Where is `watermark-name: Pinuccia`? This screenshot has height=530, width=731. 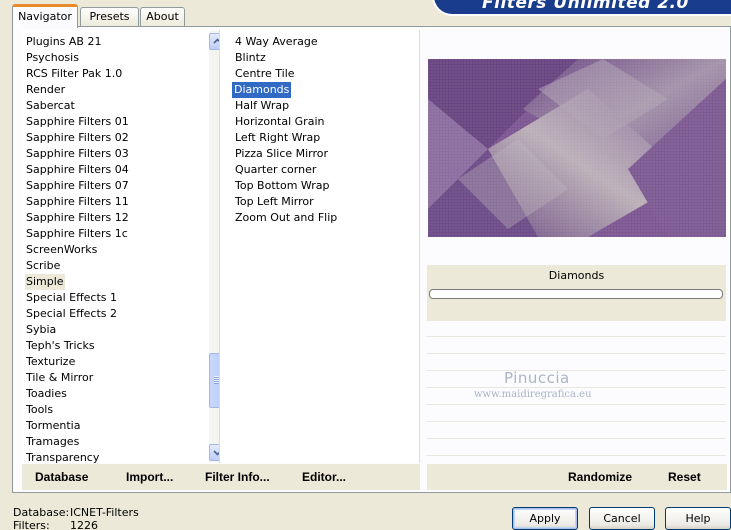
watermark-name: Pinuccia is located at coordinates (537, 378).